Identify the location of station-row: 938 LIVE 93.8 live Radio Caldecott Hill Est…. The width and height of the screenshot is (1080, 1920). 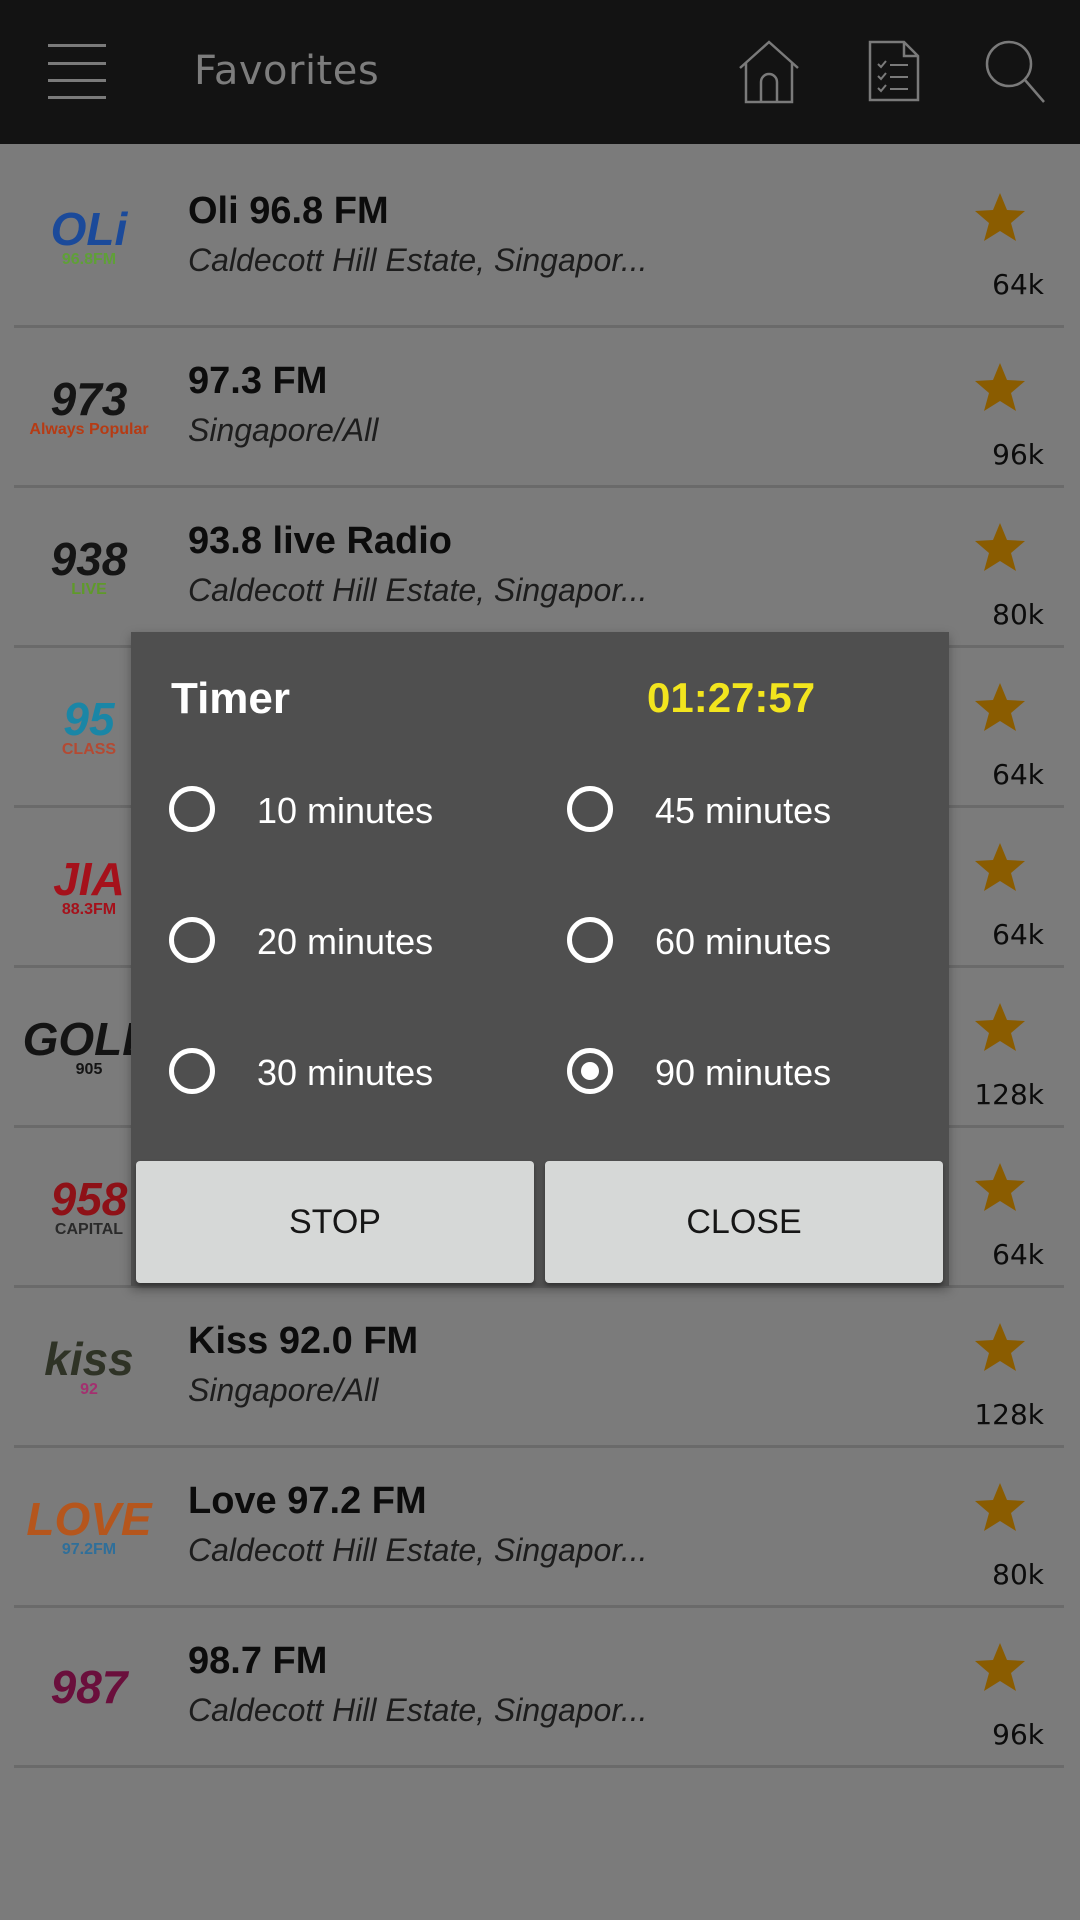
(539, 568).